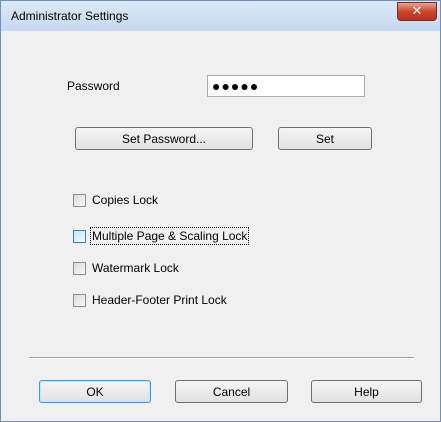 The width and height of the screenshot is (441, 422). I want to click on close-icon: ✕, so click(417, 11).